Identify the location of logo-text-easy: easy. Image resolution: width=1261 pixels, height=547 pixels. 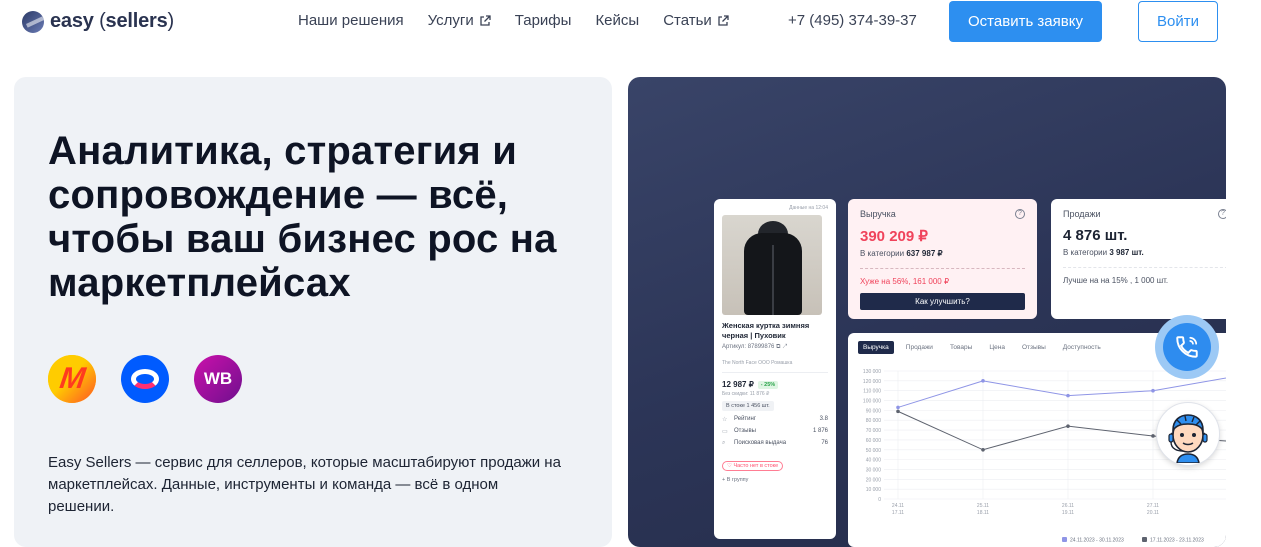
(72, 21).